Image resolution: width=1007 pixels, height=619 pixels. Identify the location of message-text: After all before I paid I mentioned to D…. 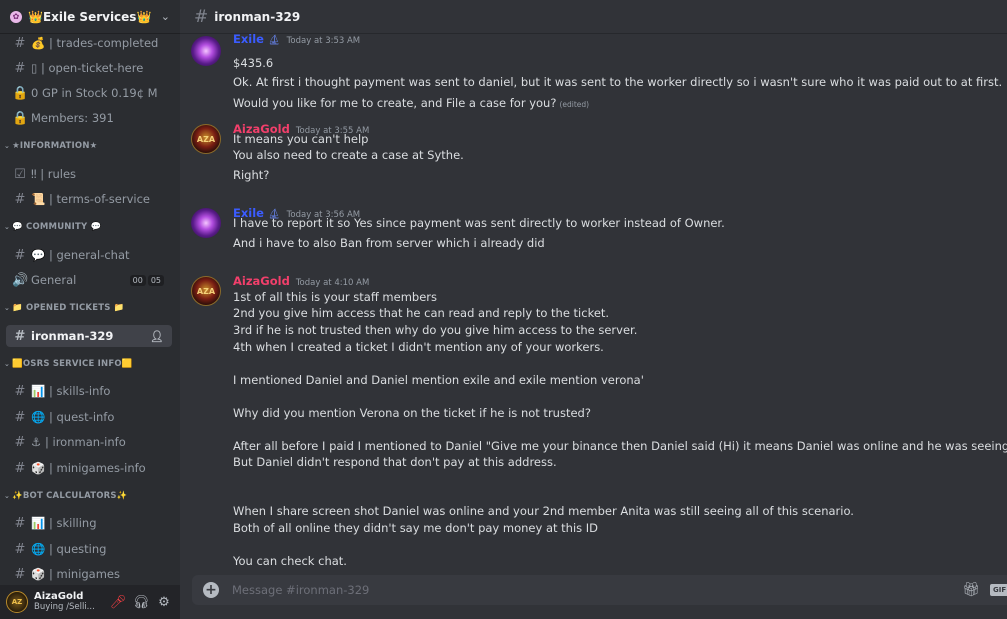
(620, 446).